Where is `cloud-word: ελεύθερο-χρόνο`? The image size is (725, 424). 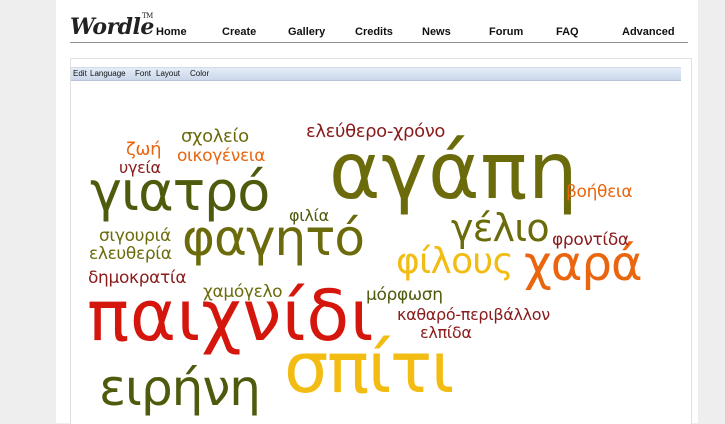 cloud-word: ελεύθερο-χρόνο is located at coordinates (376, 131).